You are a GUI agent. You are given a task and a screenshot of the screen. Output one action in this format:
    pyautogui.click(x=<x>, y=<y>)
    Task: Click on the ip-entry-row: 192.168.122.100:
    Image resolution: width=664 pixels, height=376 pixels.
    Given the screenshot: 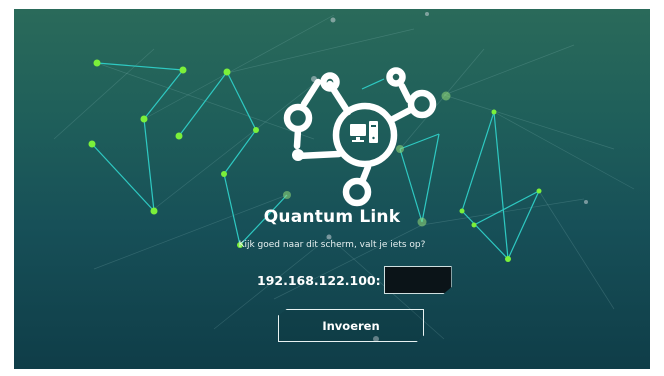 What is the action you would take?
    pyautogui.click(x=354, y=280)
    